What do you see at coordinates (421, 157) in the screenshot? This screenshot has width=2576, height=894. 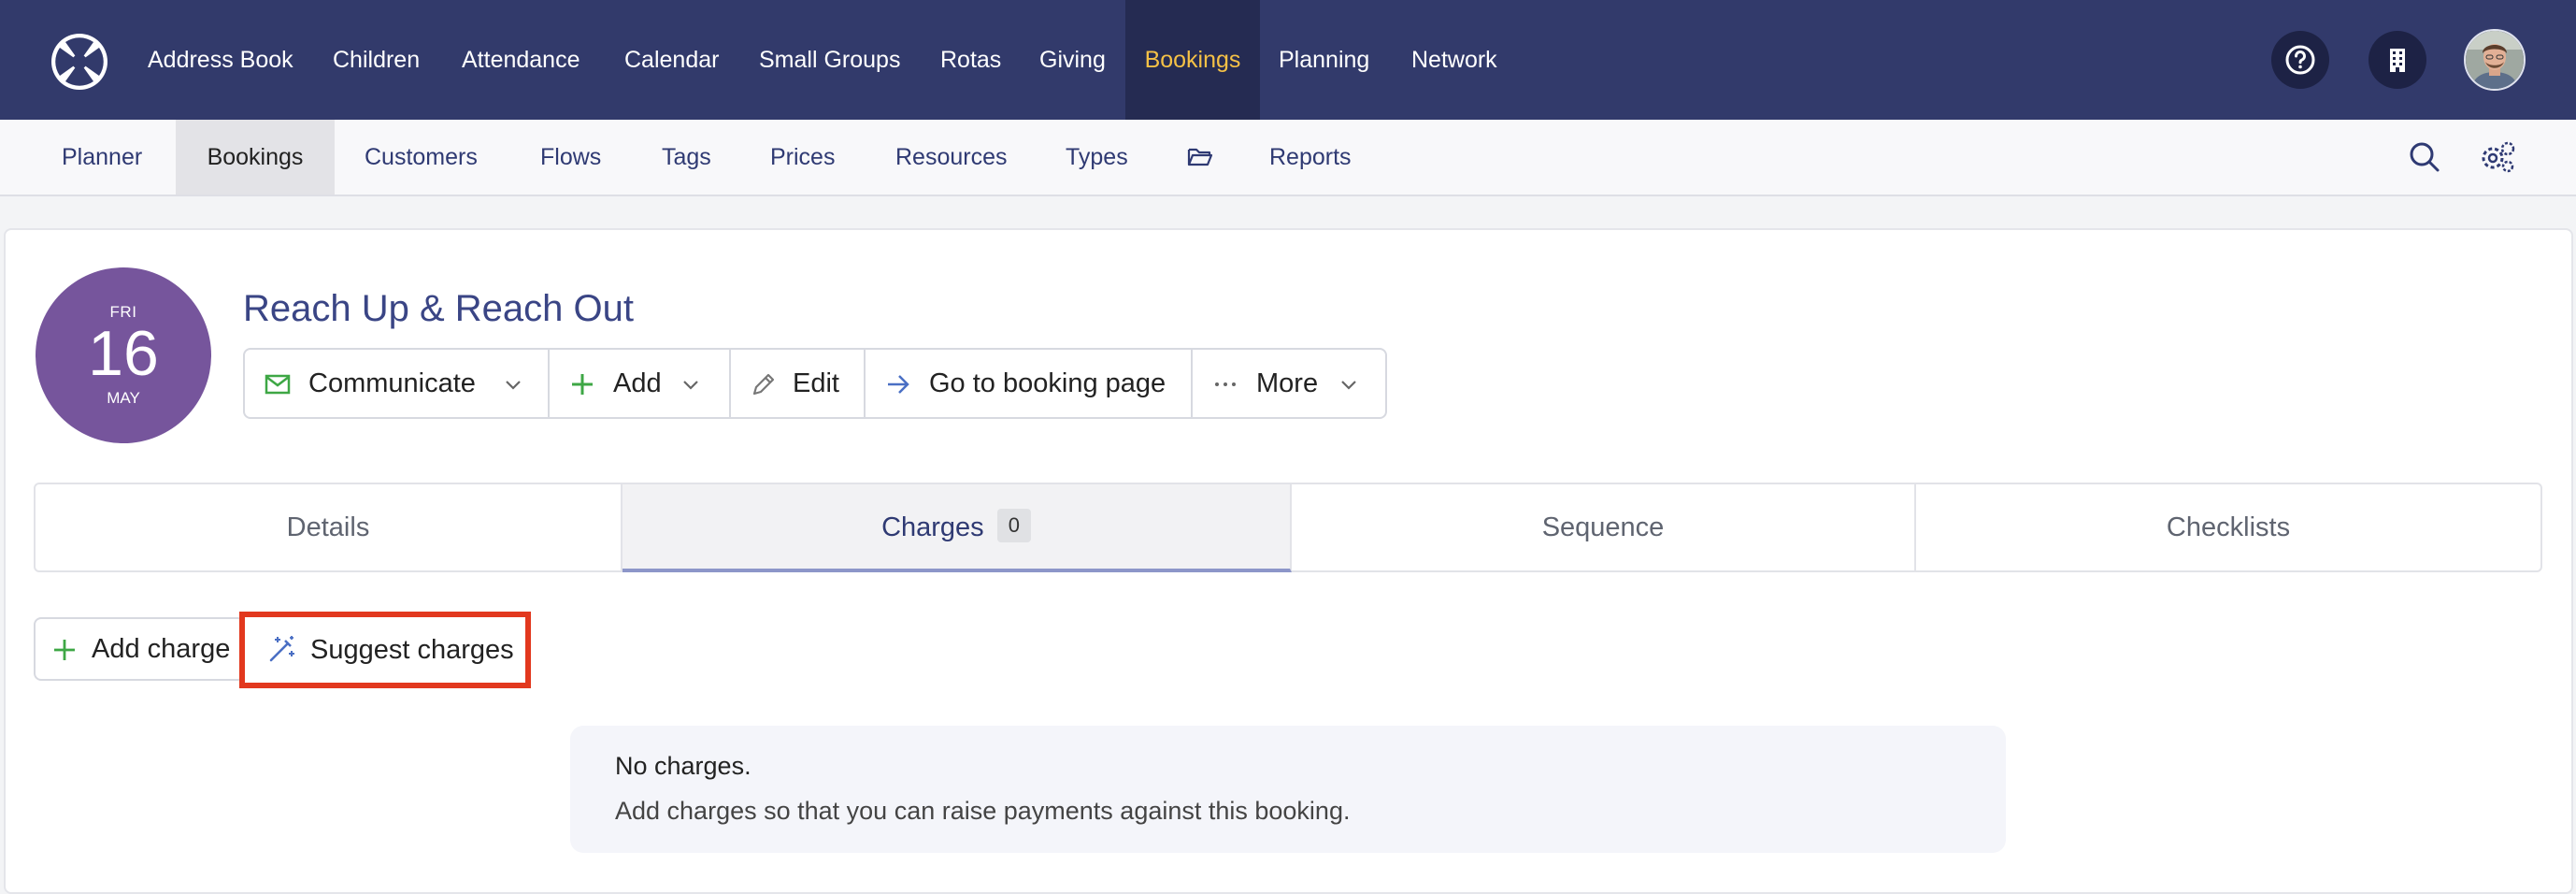 I see `subnav-customers: Customers` at bounding box center [421, 157].